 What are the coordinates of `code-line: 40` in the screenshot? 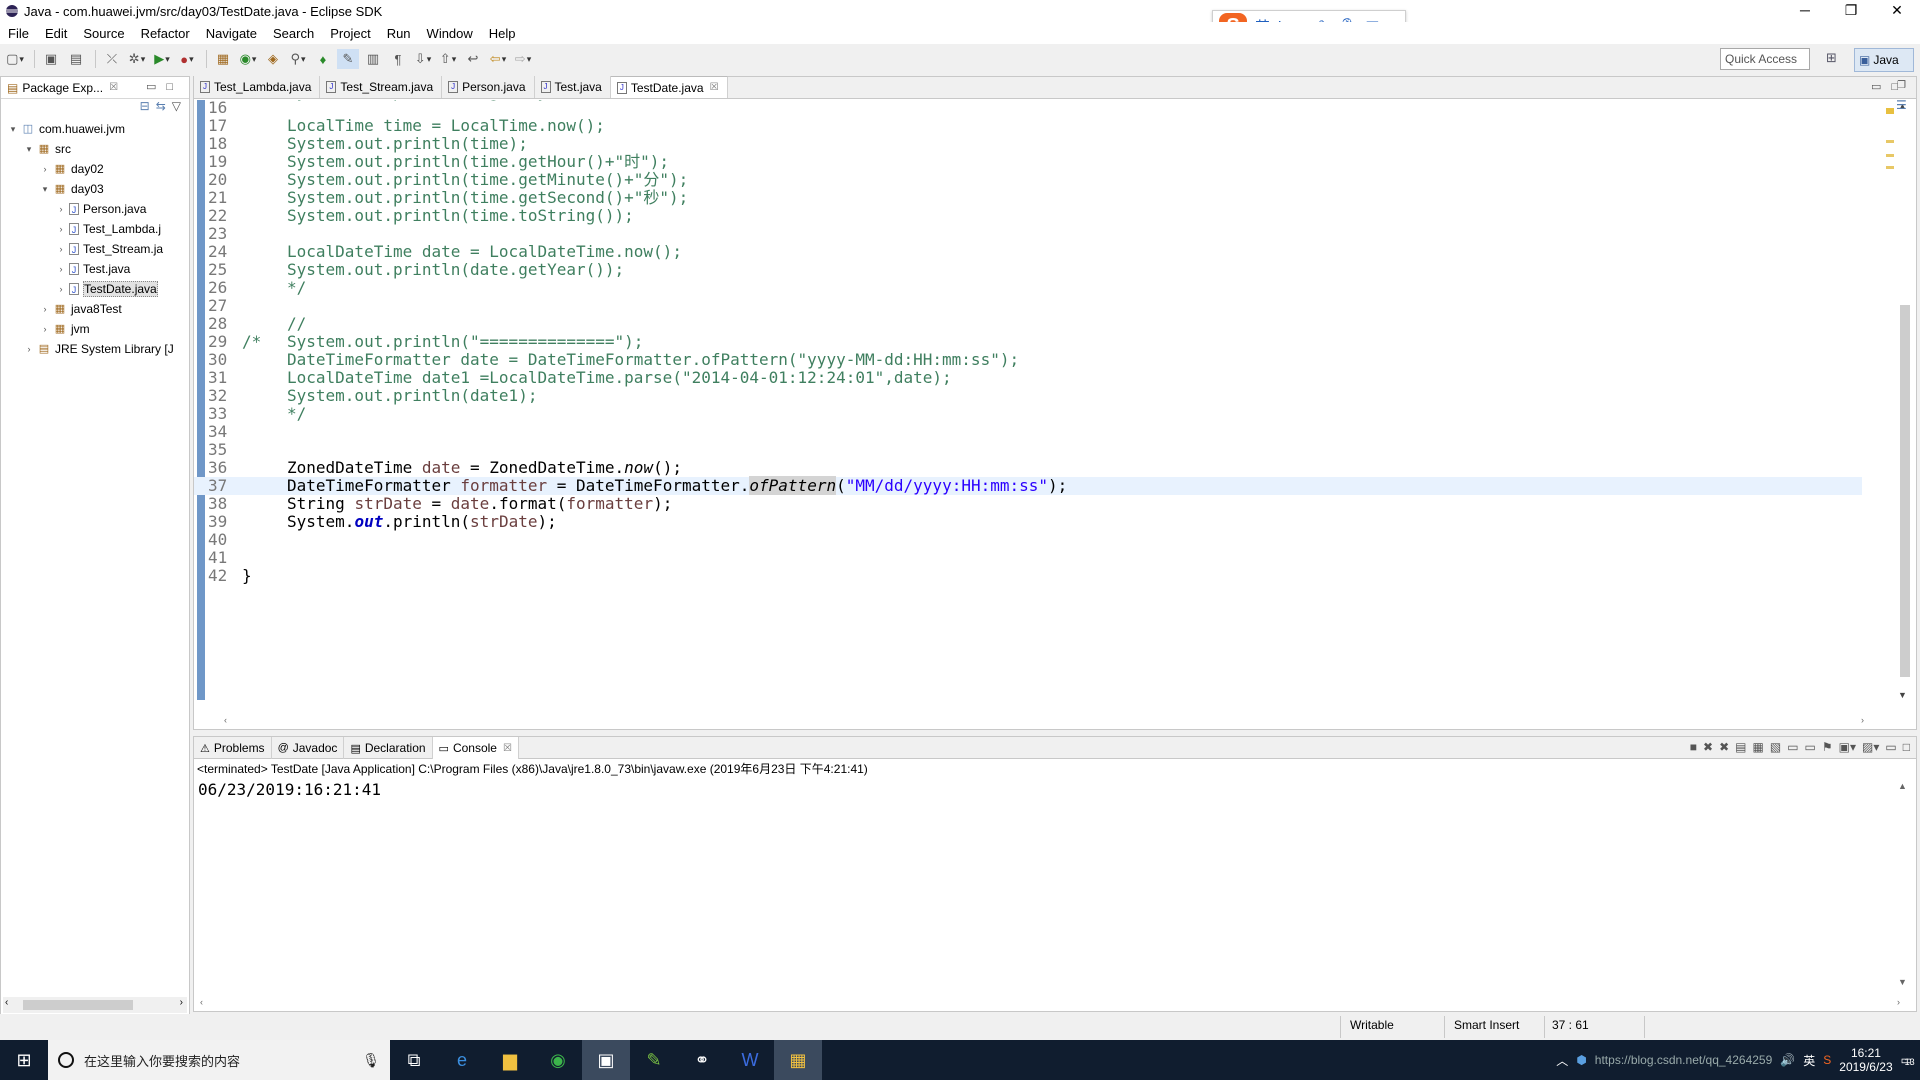 It's located at (1028, 540).